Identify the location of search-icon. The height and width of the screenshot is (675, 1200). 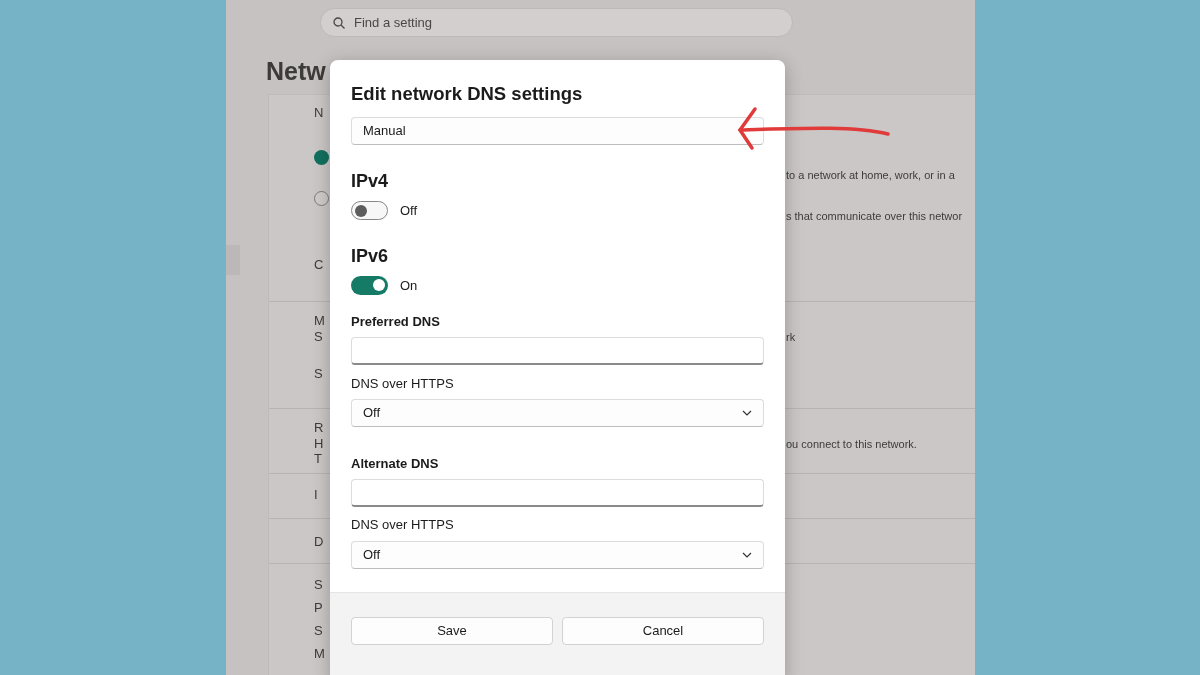
(339, 22).